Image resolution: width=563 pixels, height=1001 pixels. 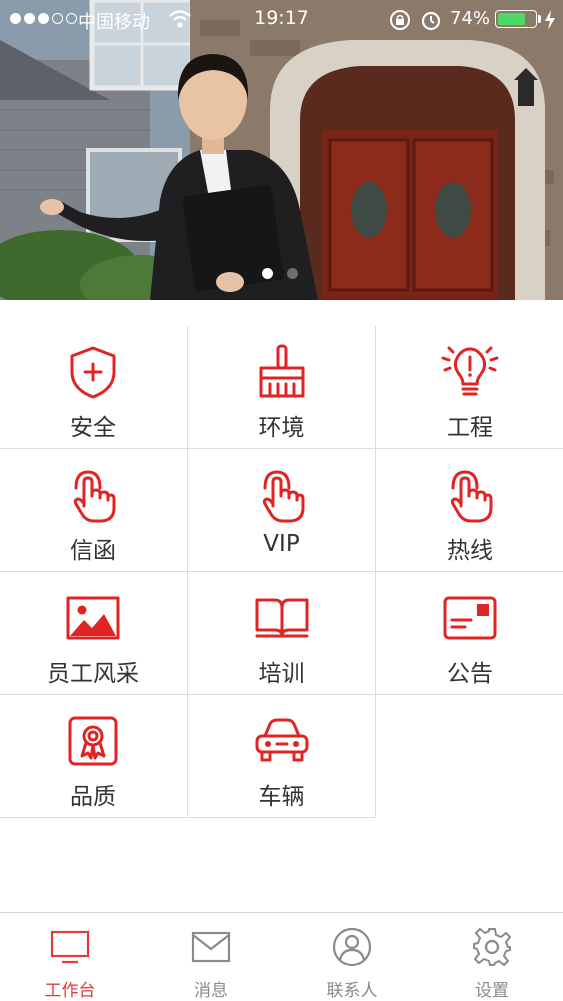 What do you see at coordinates (492, 947) in the screenshot?
I see `gear-icon` at bounding box center [492, 947].